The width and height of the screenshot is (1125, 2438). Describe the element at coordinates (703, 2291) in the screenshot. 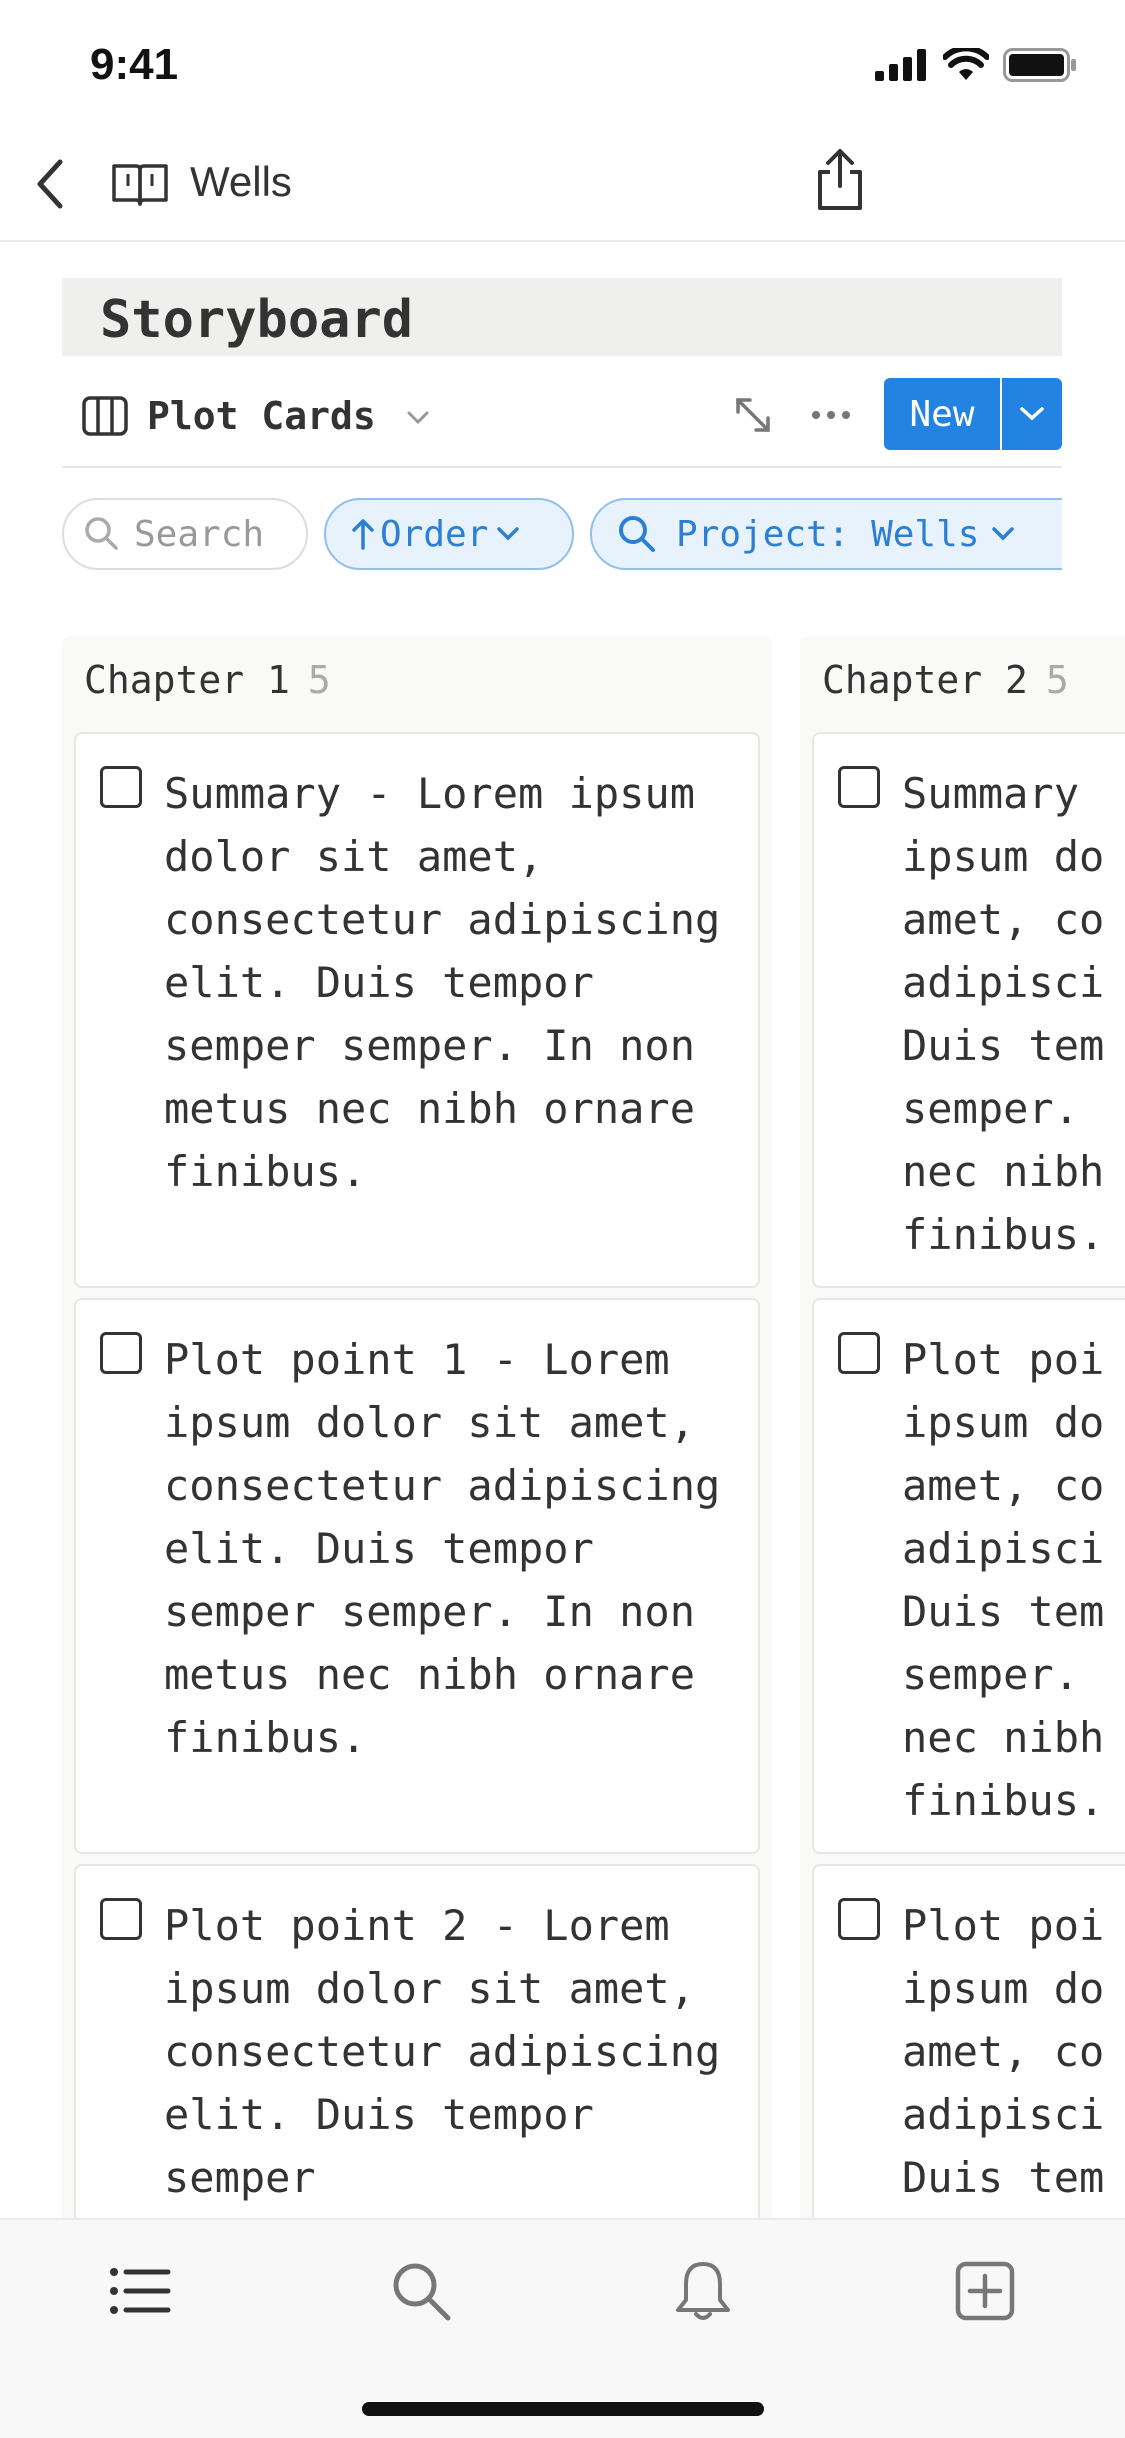

I see `bell-icon` at that location.